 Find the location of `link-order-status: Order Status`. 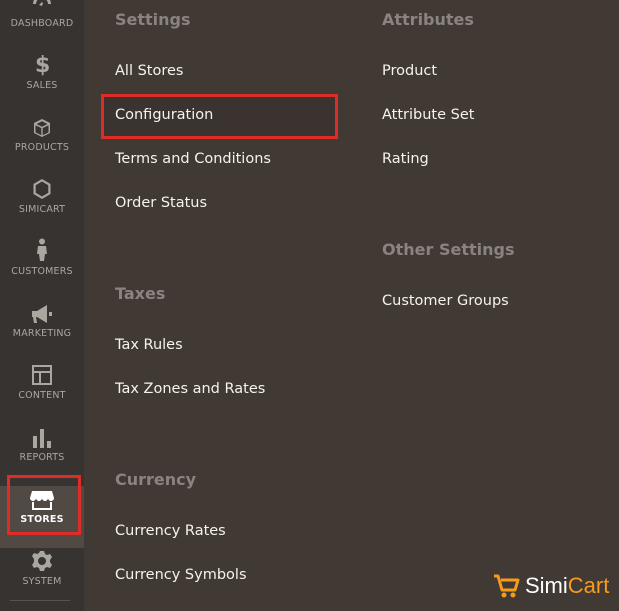

link-order-status: Order Status is located at coordinates (161, 203).